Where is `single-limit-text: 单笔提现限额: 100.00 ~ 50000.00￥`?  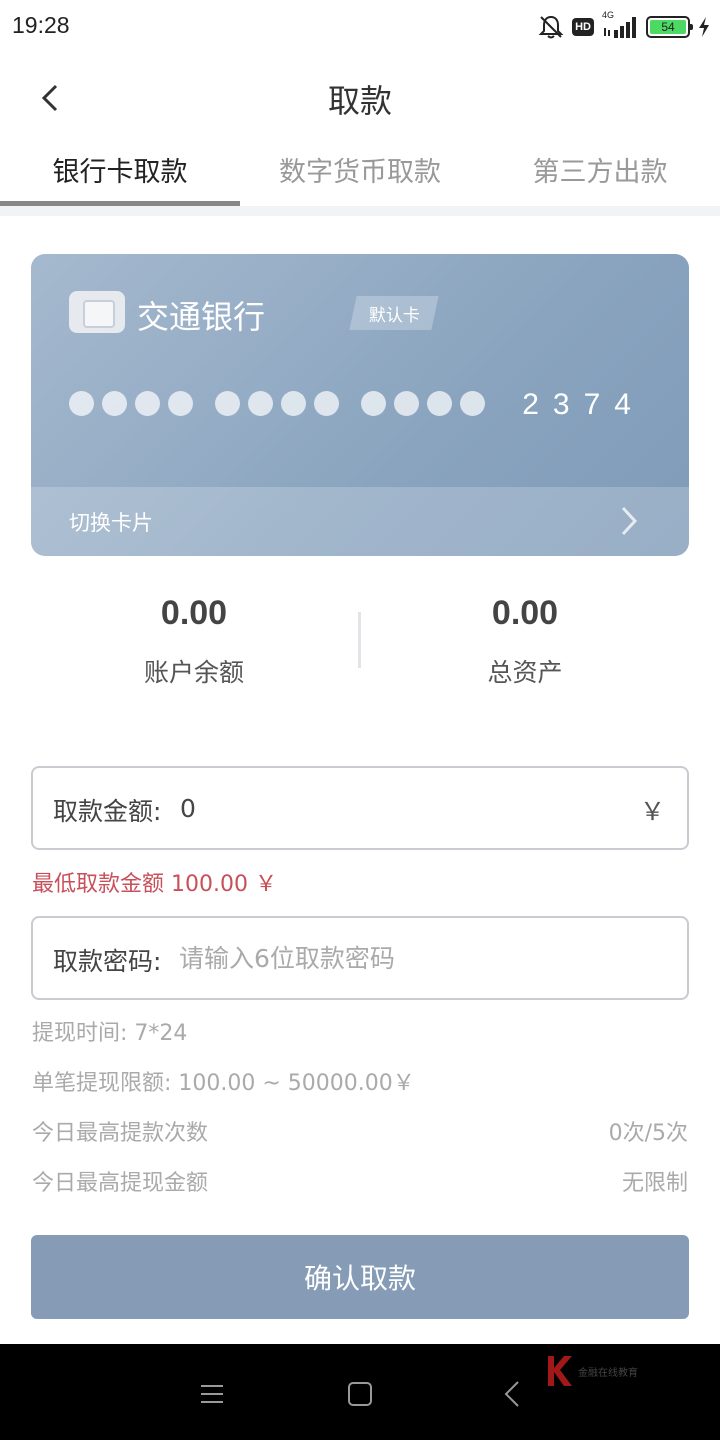
single-limit-text: 单笔提现限额: 100.00 ~ 50000.00￥ is located at coordinates (223, 1083).